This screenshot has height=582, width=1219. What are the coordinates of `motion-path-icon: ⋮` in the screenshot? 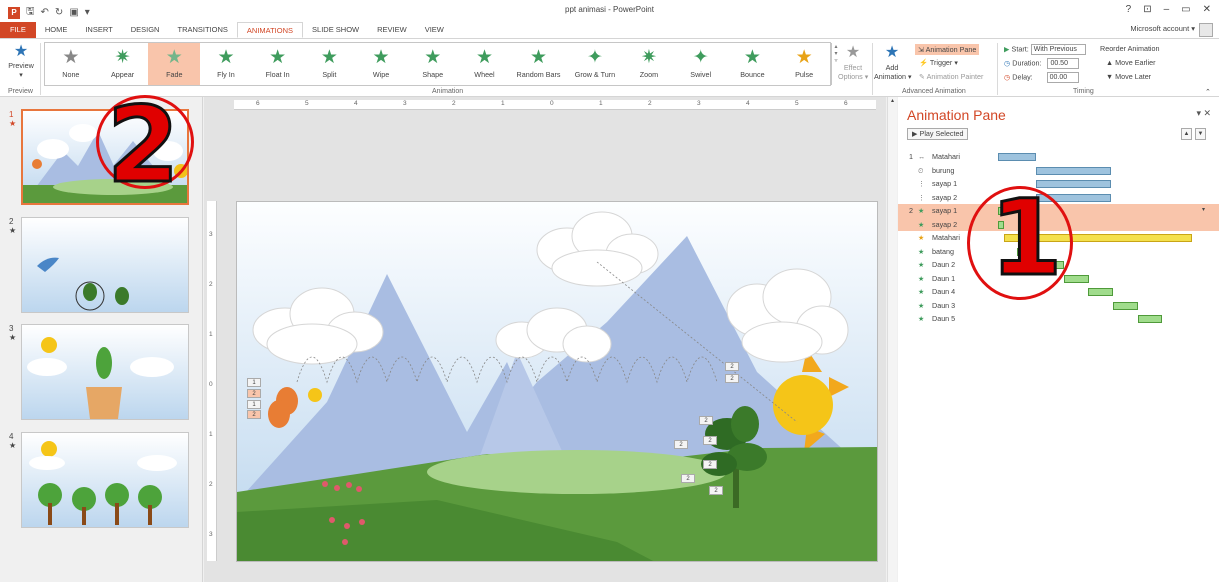 It's located at (922, 197).